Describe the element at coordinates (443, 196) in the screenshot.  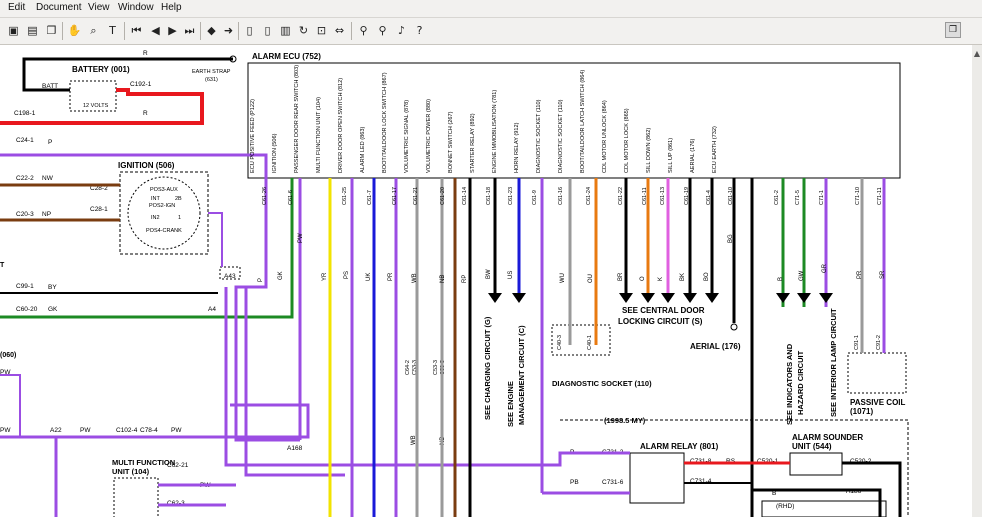
I see `ecu-pin-number-label: C61-20` at that location.